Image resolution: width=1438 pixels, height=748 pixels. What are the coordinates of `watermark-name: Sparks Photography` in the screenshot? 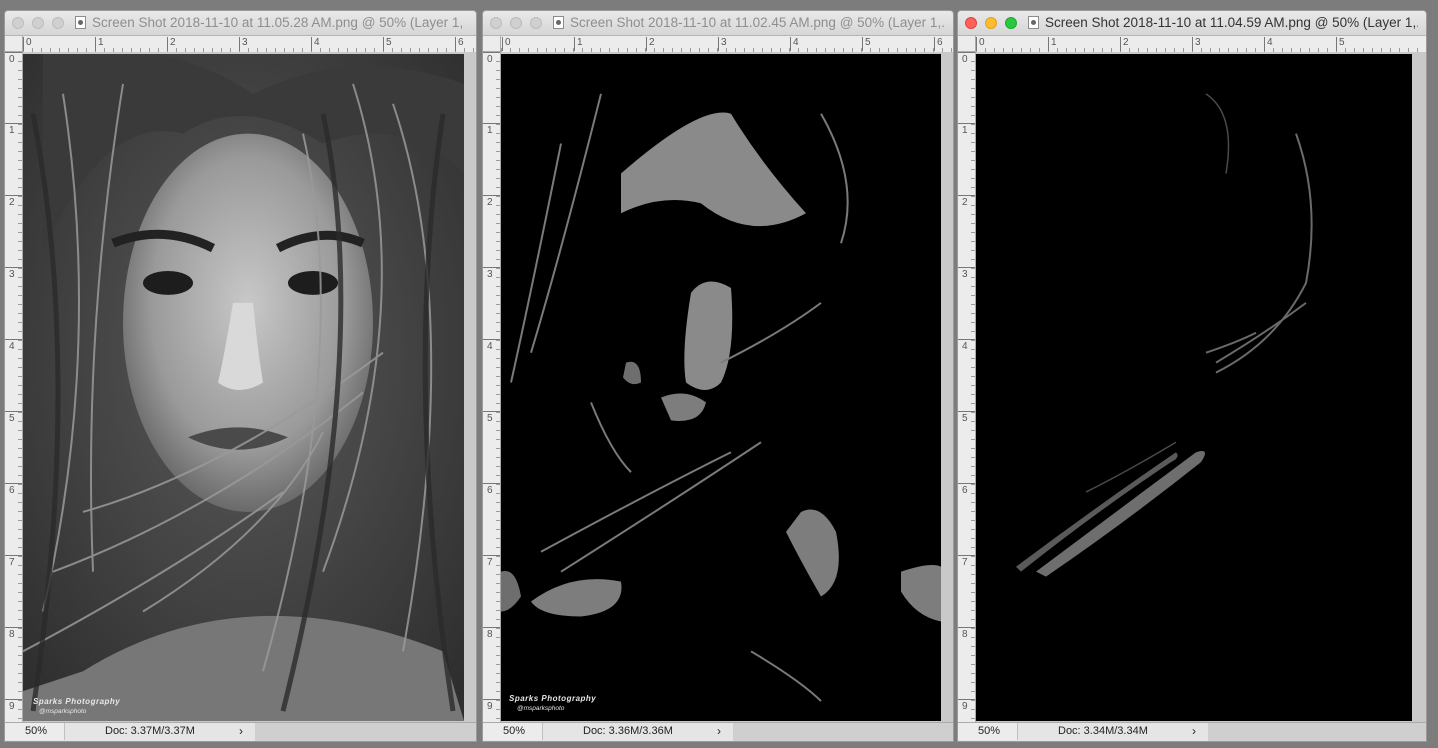 It's located at (553, 698).